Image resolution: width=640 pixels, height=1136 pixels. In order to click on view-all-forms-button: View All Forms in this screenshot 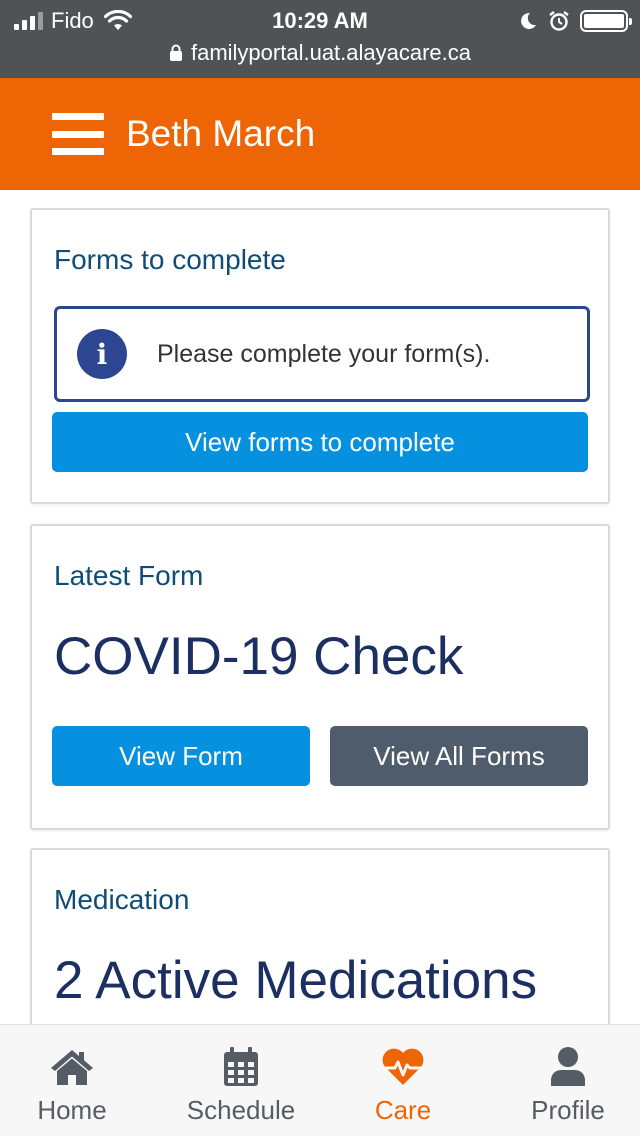, I will do `click(459, 756)`.